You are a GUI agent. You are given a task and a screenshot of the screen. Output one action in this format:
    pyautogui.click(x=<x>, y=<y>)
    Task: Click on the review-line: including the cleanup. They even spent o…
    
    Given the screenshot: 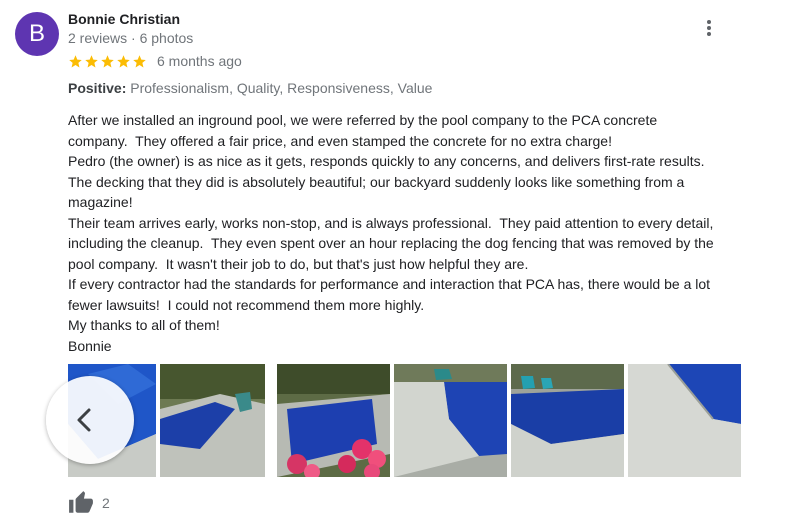 What is the action you would take?
    pyautogui.click(x=391, y=243)
    